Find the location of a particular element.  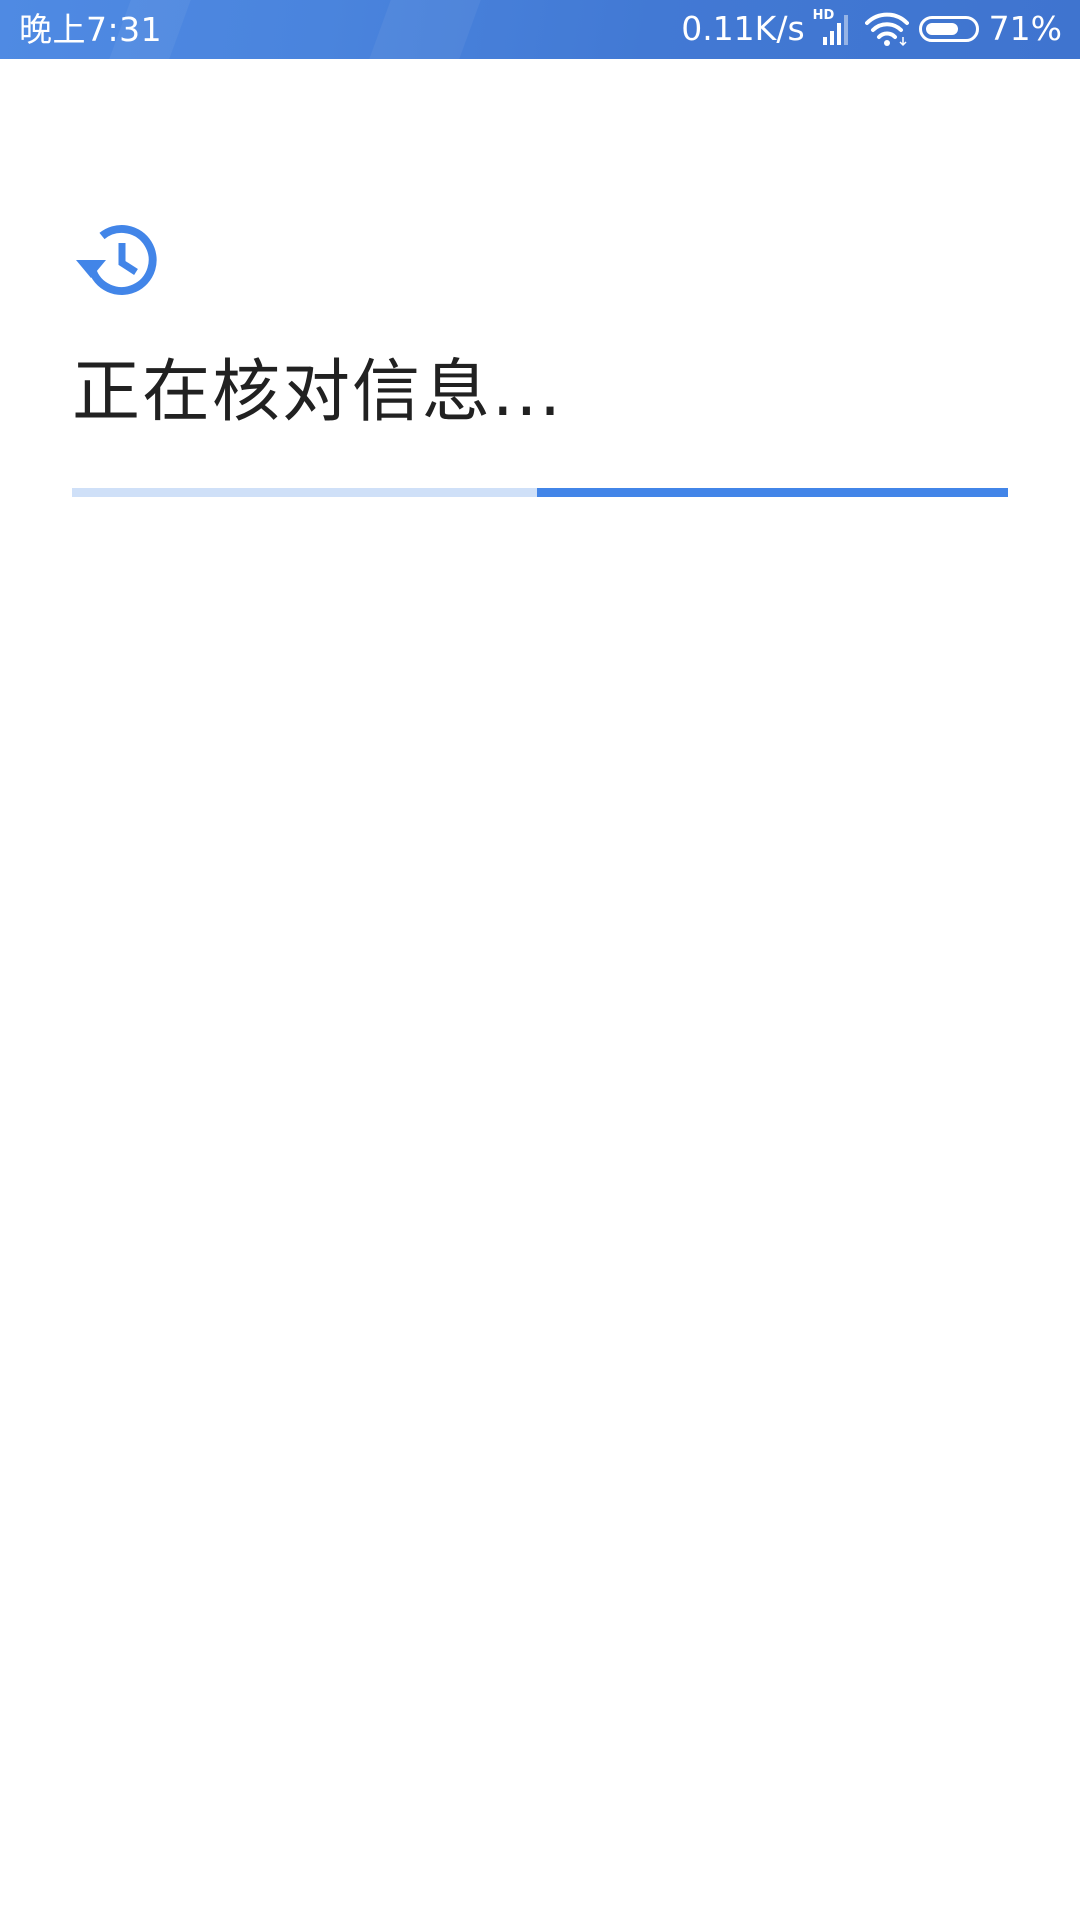

progress-indicator is located at coordinates (772, 492).